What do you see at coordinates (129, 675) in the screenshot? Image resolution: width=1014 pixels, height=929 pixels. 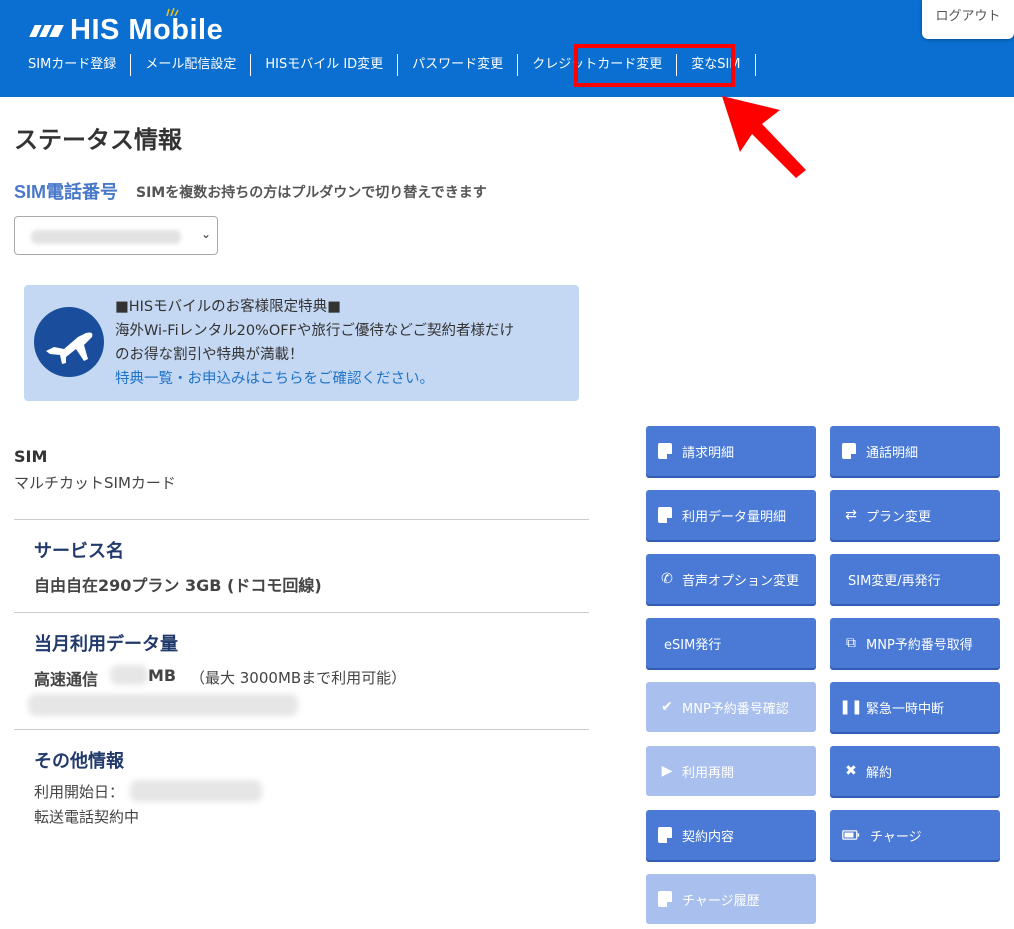 I see `redacted-usage` at bounding box center [129, 675].